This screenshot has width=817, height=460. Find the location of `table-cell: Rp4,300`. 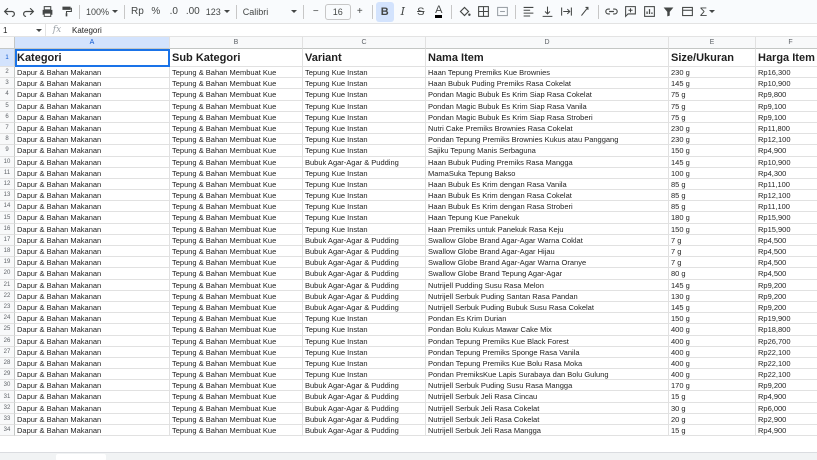

table-cell: Rp4,300 is located at coordinates (786, 173).